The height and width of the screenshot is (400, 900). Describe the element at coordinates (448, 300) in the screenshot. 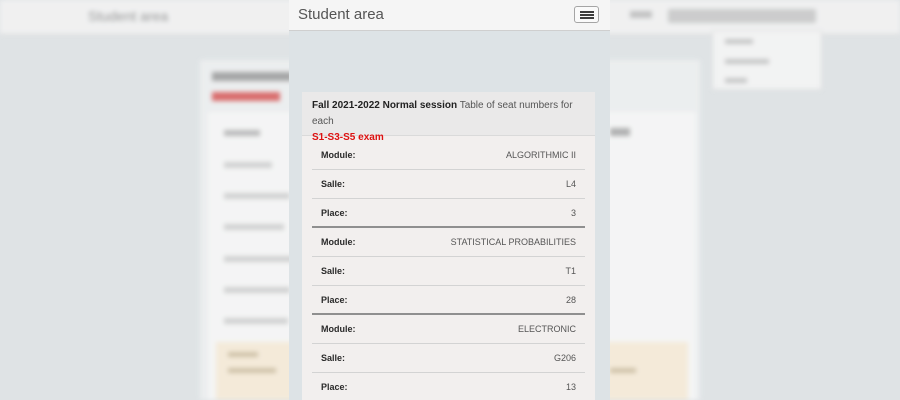

I see `table-row: Place: 28` at that location.